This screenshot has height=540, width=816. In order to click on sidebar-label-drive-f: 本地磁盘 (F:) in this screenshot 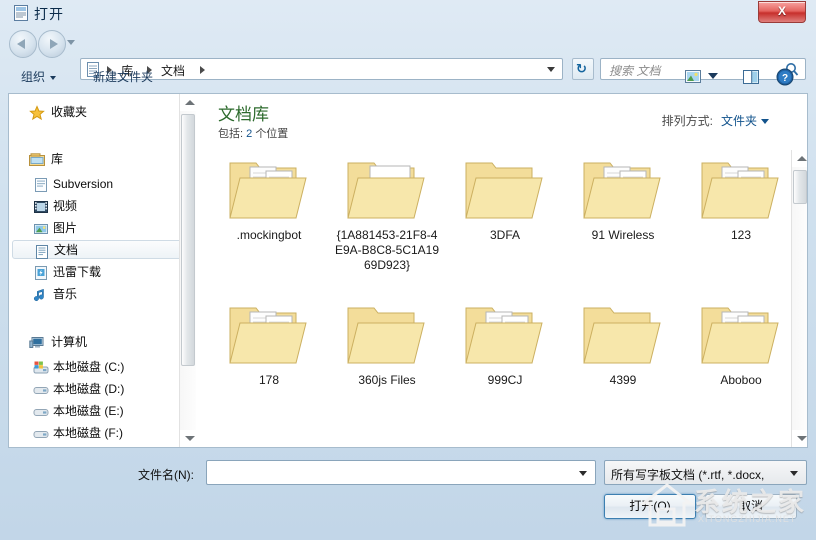, I will do `click(88, 433)`.